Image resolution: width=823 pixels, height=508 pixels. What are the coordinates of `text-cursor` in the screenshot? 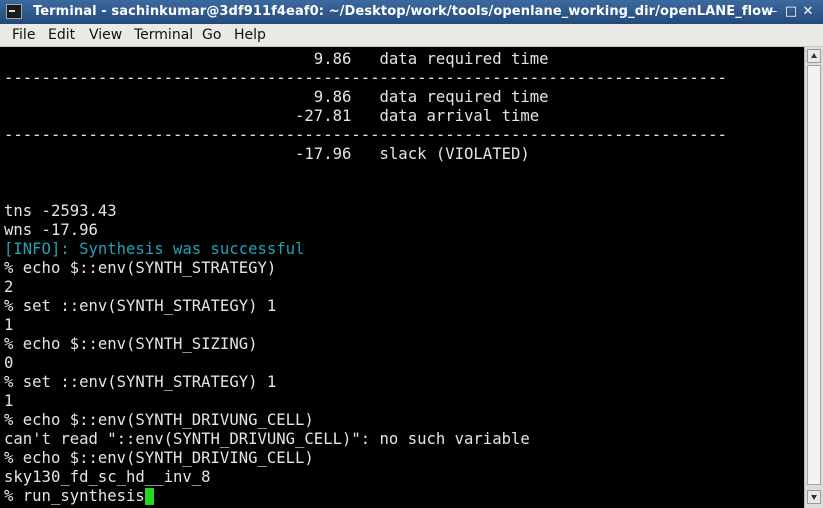 It's located at (149, 496).